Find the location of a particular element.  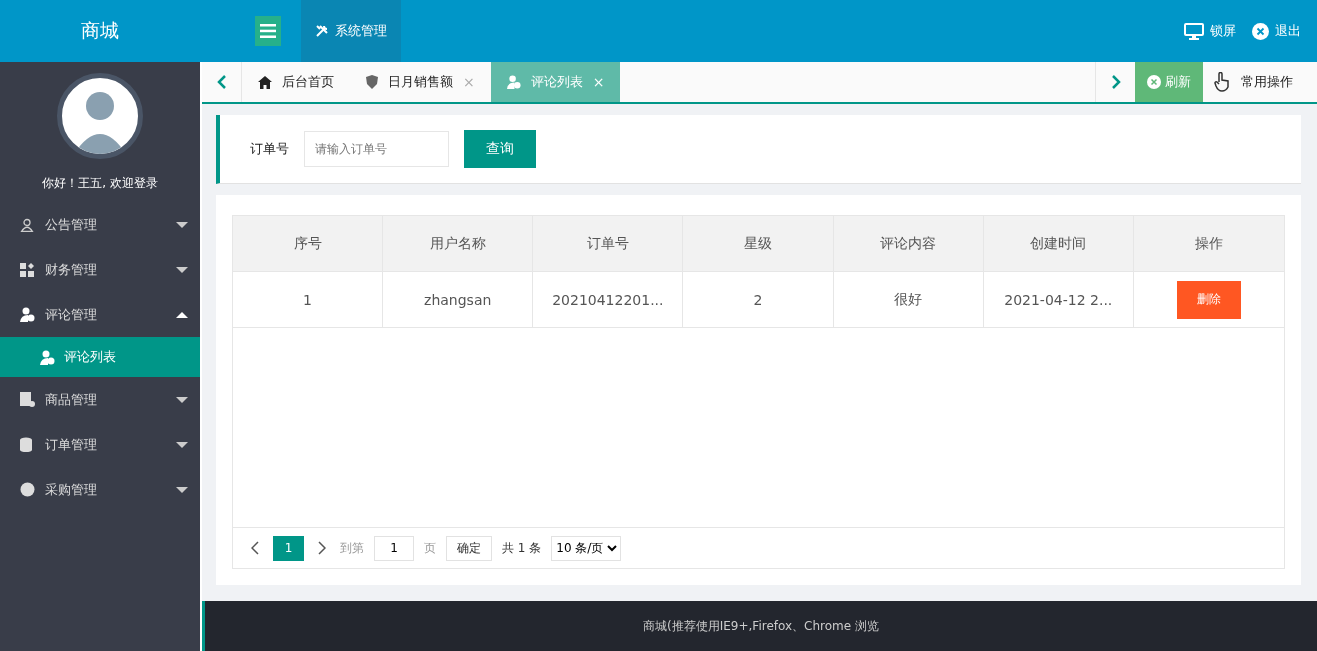

column-header: 序号 is located at coordinates (308, 243).